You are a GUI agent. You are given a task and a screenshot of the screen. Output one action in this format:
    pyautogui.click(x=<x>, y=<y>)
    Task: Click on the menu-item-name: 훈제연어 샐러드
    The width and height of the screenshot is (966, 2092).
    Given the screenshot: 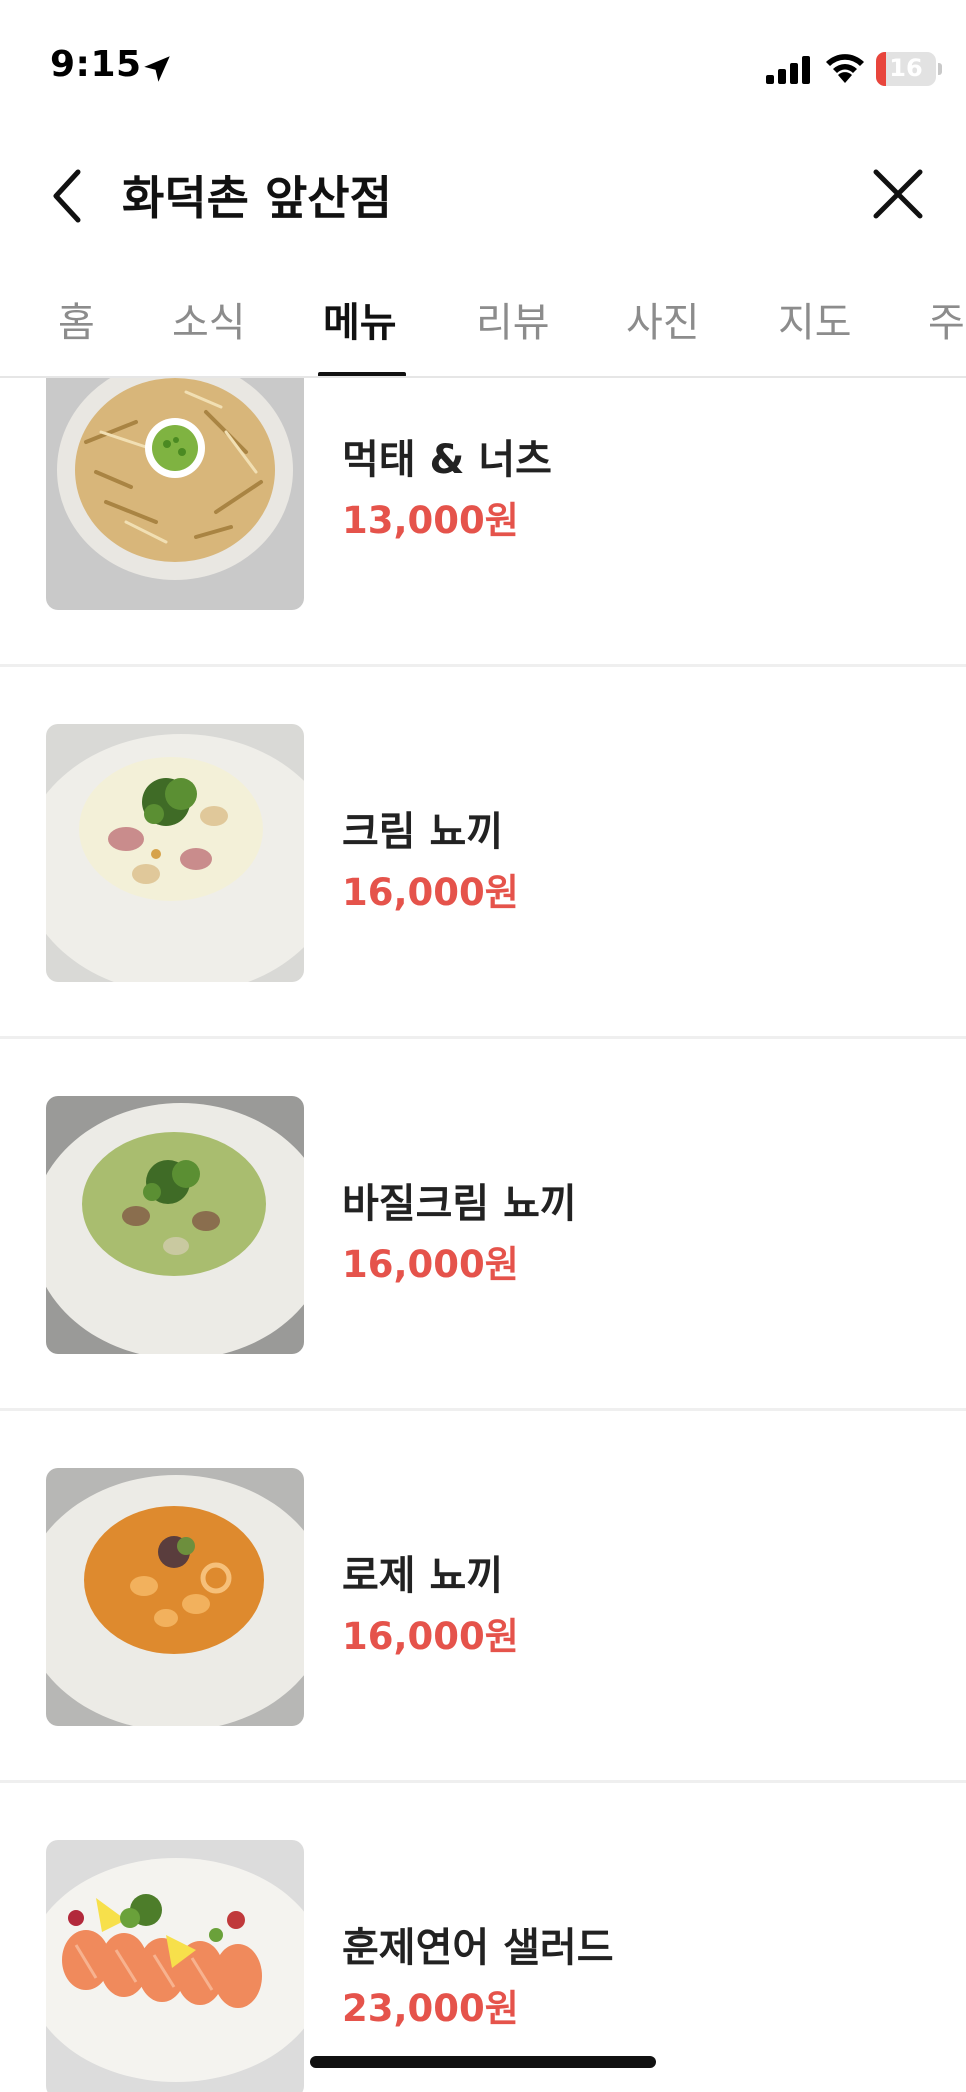 What is the action you would take?
    pyautogui.click(x=478, y=1948)
    